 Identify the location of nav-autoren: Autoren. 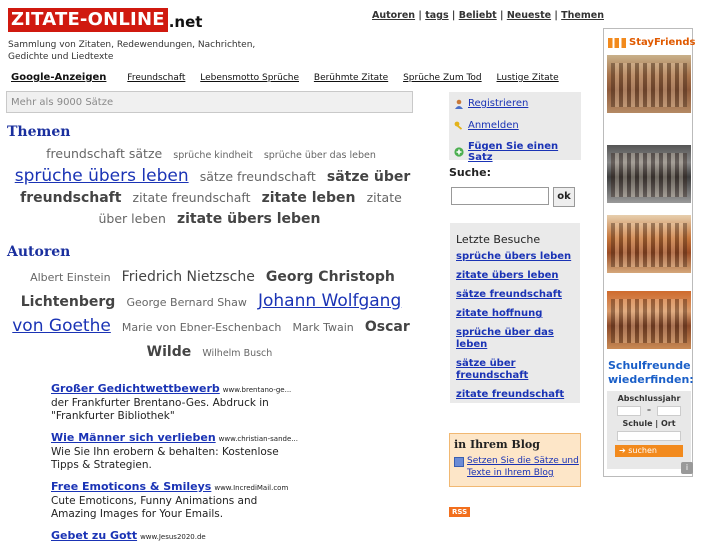
(393, 15).